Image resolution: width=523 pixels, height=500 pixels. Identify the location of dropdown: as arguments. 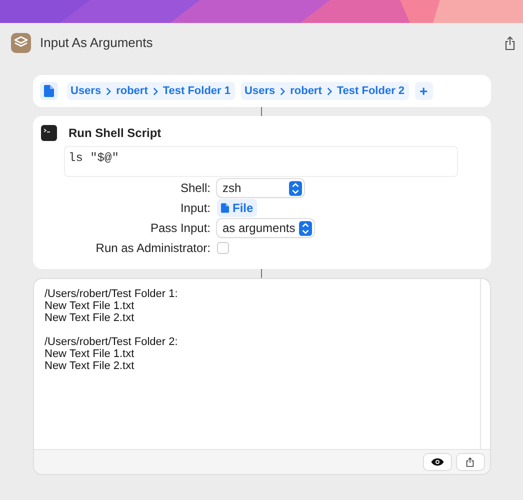
(265, 228).